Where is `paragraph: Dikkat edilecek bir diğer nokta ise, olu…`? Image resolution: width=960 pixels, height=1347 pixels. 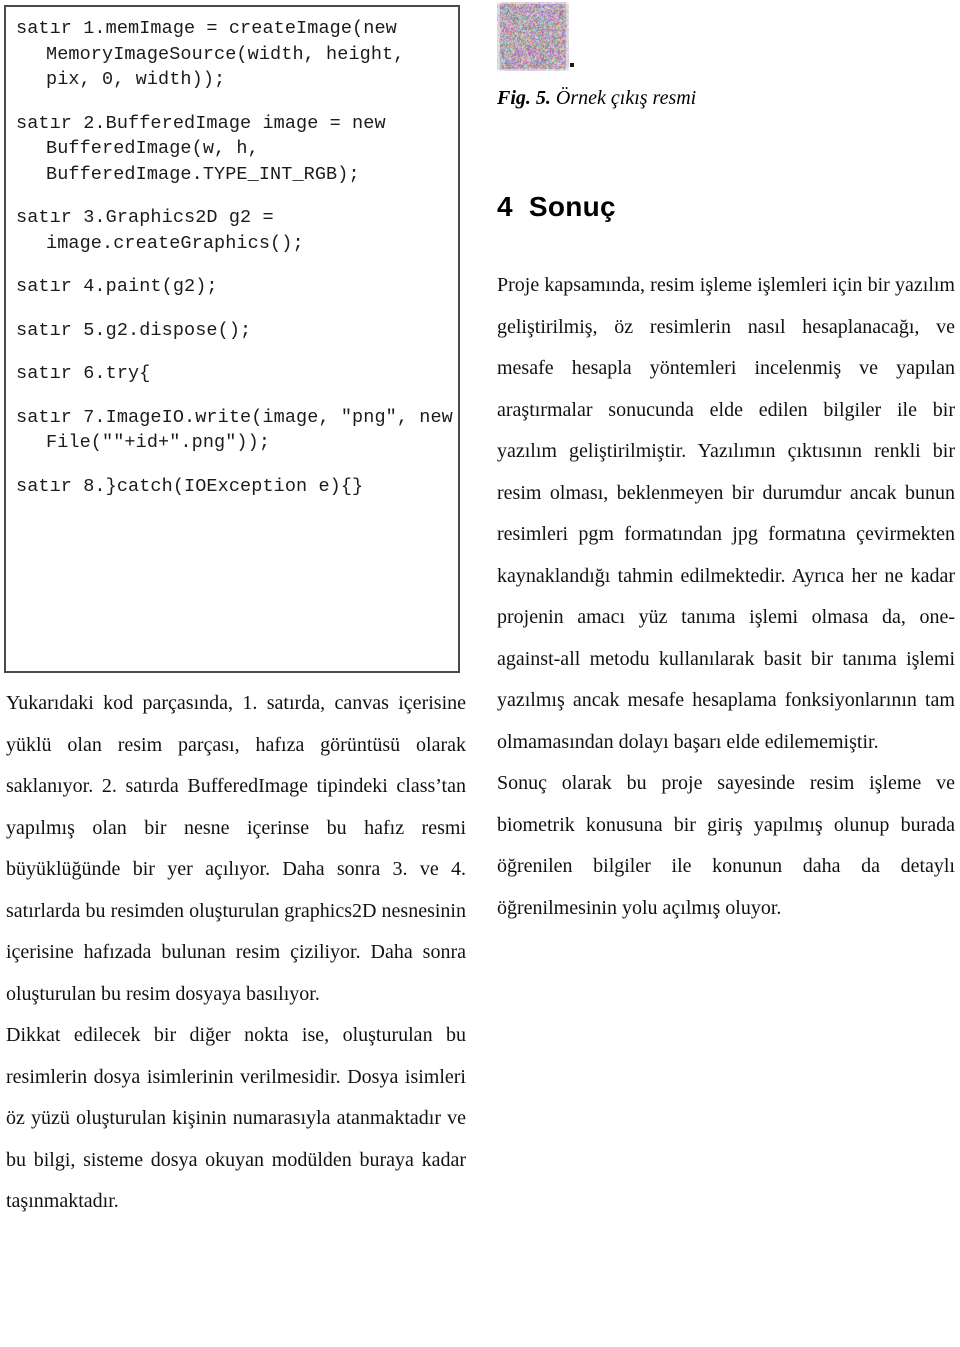 paragraph: Dikkat edilecek bir diğer nokta ise, olu… is located at coordinates (236, 1118).